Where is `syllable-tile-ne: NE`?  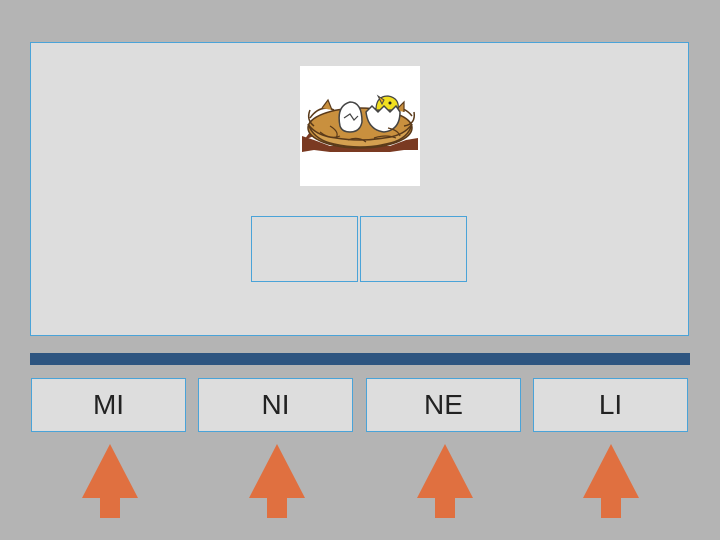
syllable-tile-ne: NE is located at coordinates (443, 405).